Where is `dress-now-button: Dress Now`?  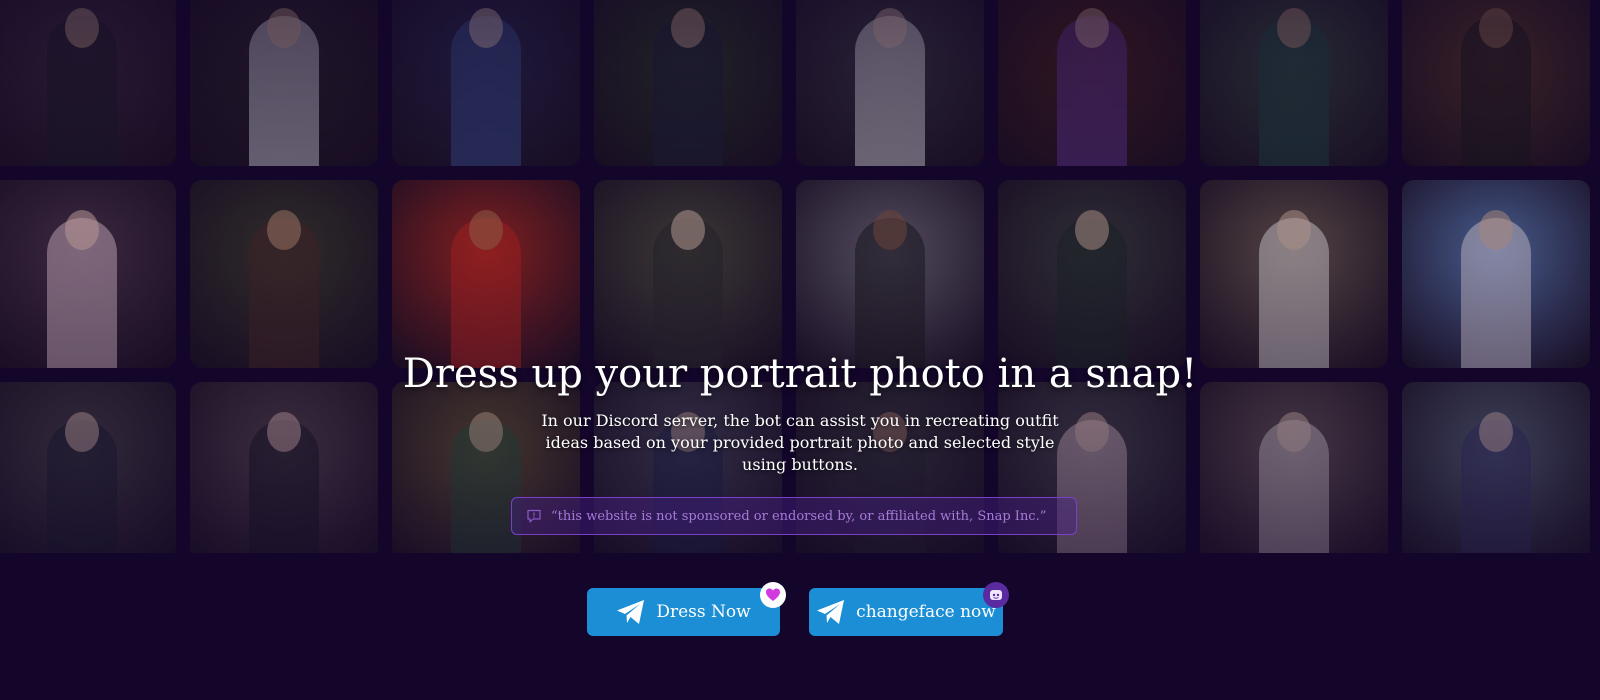
dress-now-button: Dress Now is located at coordinates (686, 609).